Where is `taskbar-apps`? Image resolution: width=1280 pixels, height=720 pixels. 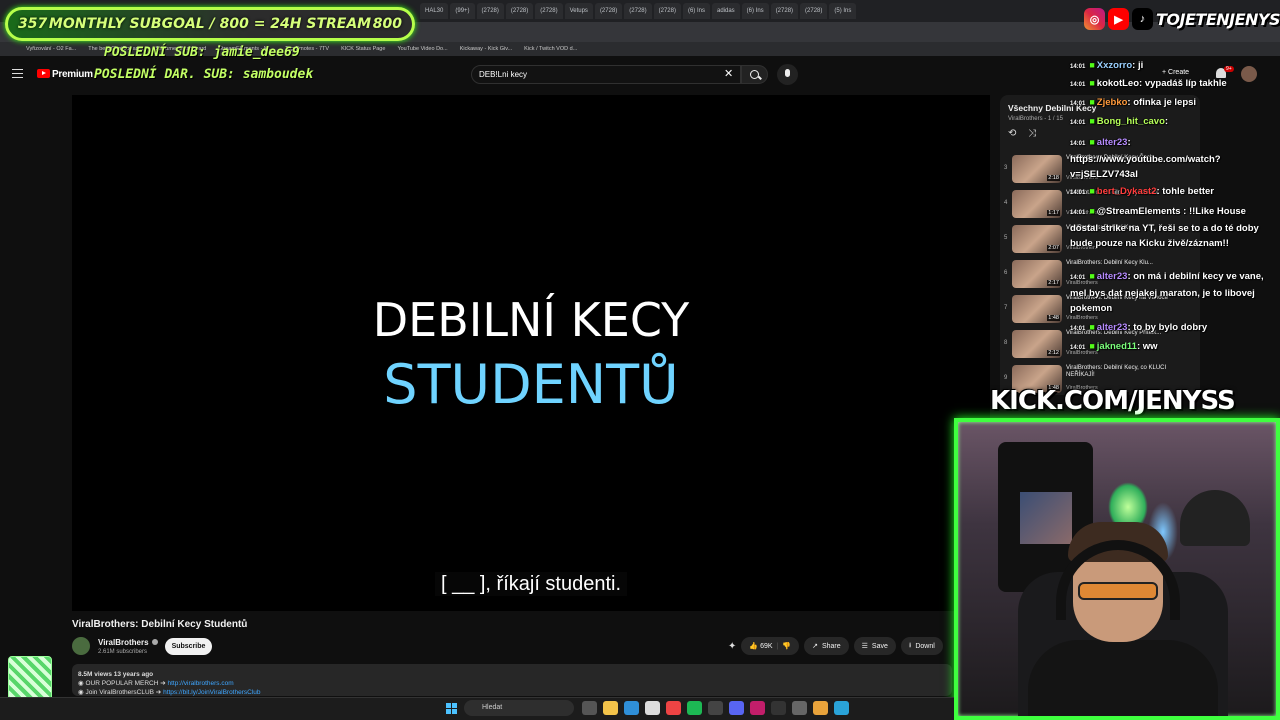 taskbar-apps is located at coordinates (715, 708).